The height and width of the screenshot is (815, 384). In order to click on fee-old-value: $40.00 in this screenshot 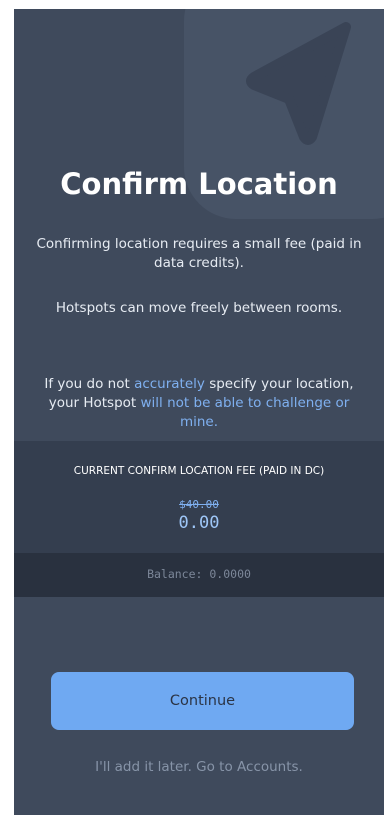, I will do `click(199, 504)`.